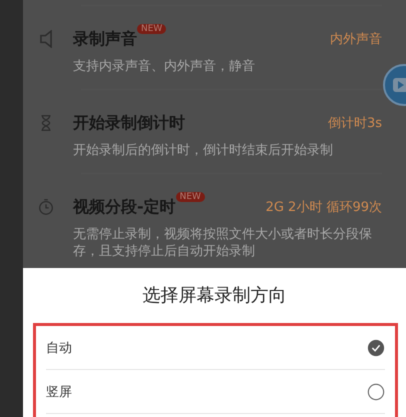 The width and height of the screenshot is (406, 417). I want to click on orientation-option: 竖屏, so click(215, 392).